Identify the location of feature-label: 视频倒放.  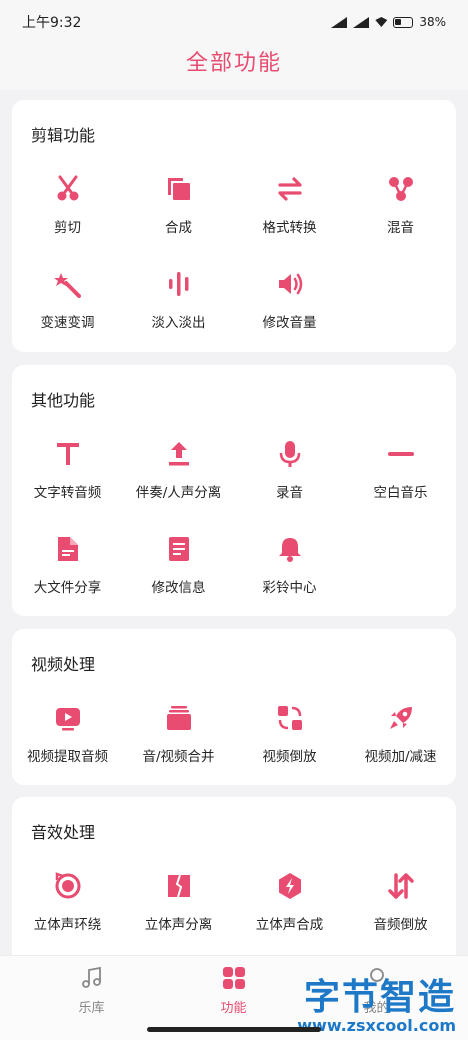
(289, 757).